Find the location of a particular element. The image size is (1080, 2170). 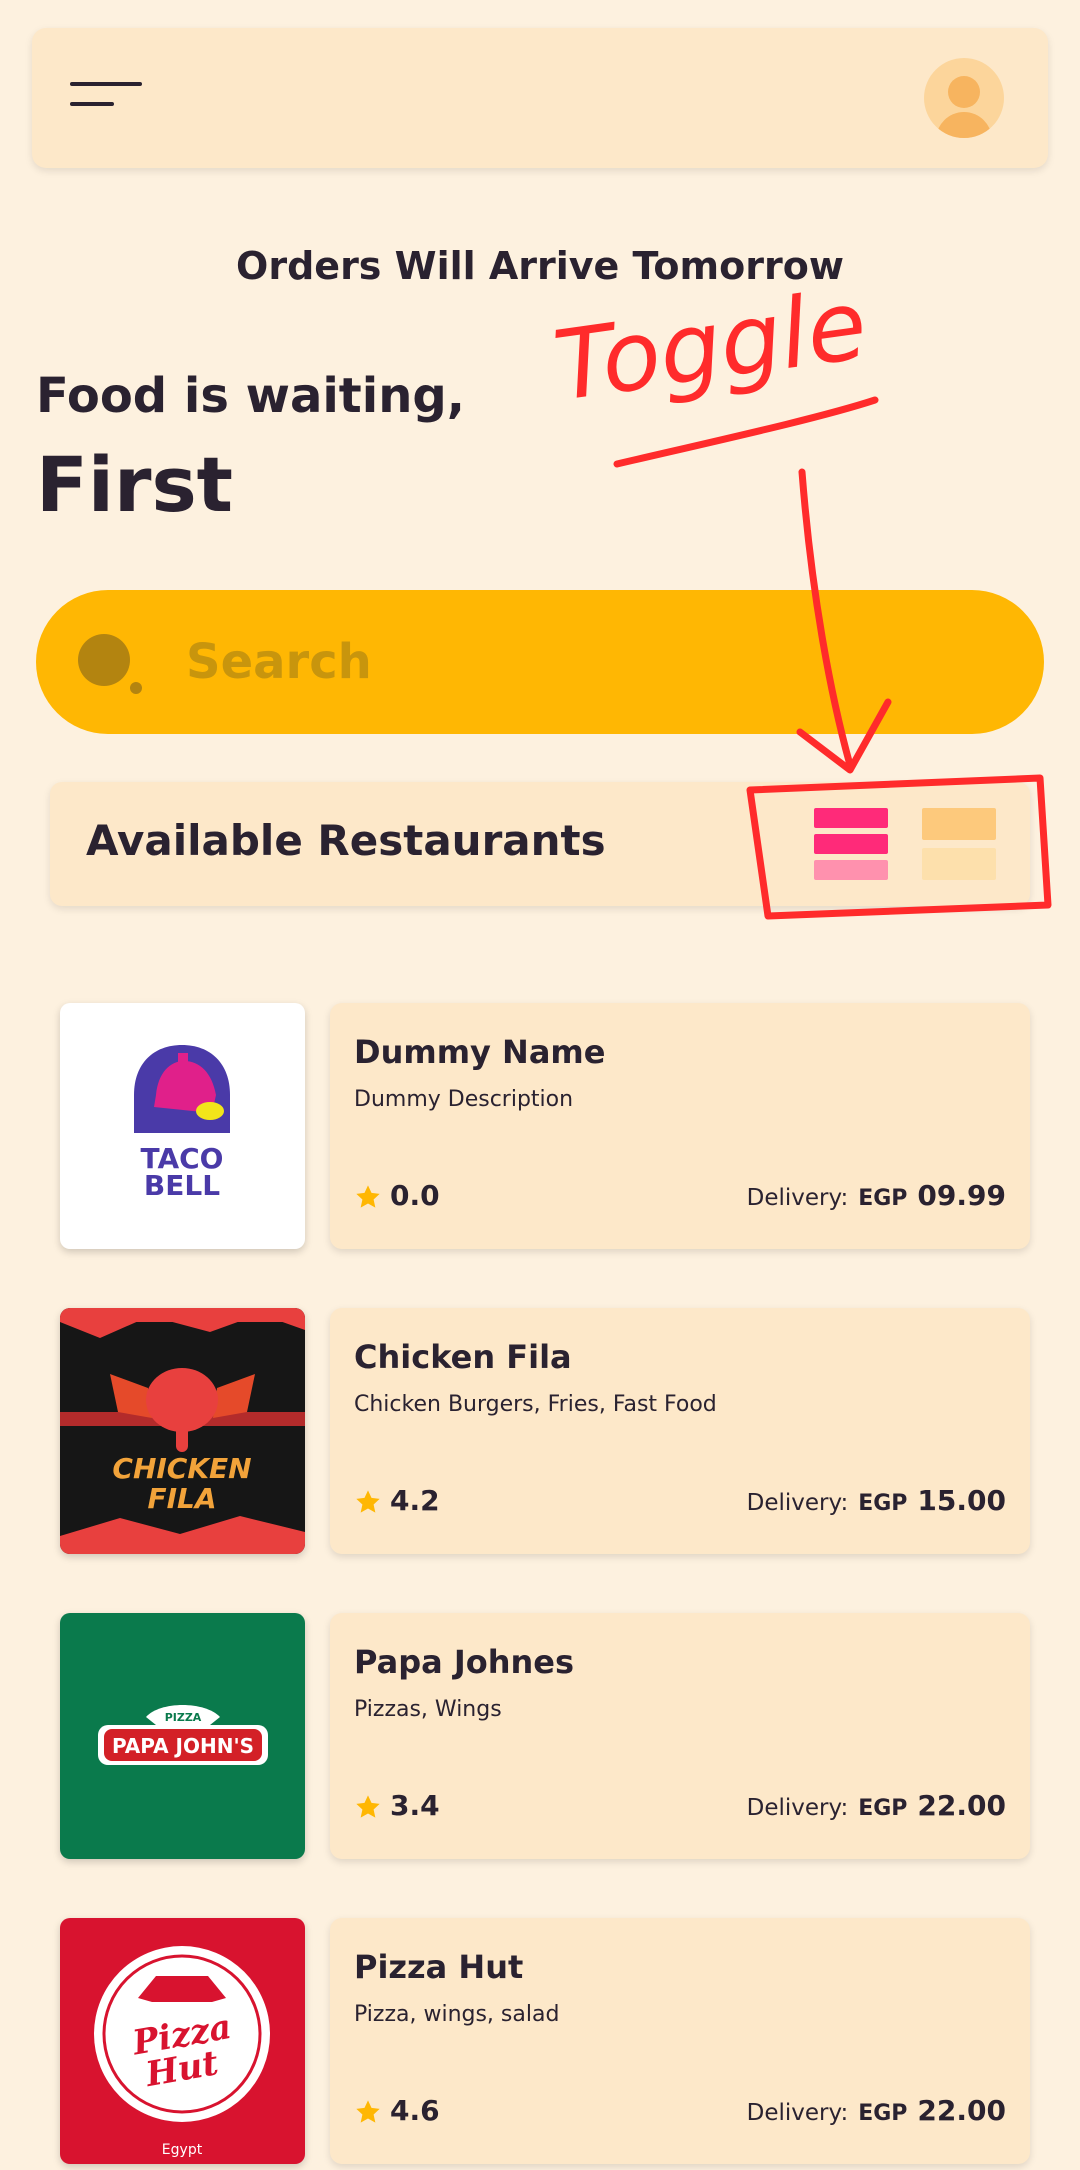

restaurant-name: Dummy Name is located at coordinates (480, 1052).